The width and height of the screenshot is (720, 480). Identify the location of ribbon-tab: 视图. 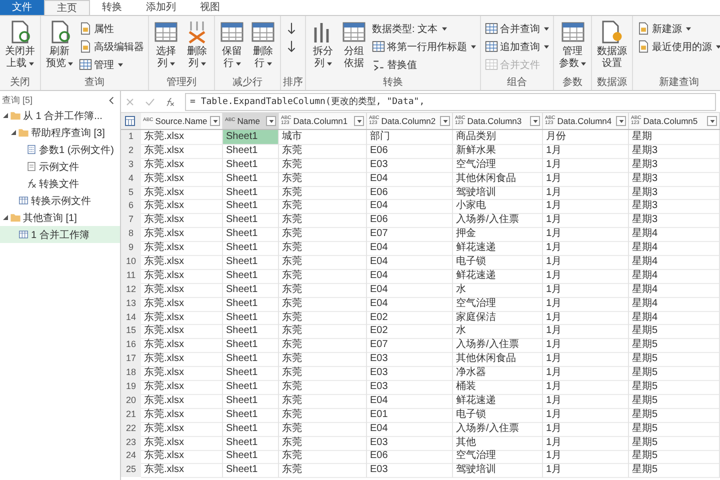
(210, 7).